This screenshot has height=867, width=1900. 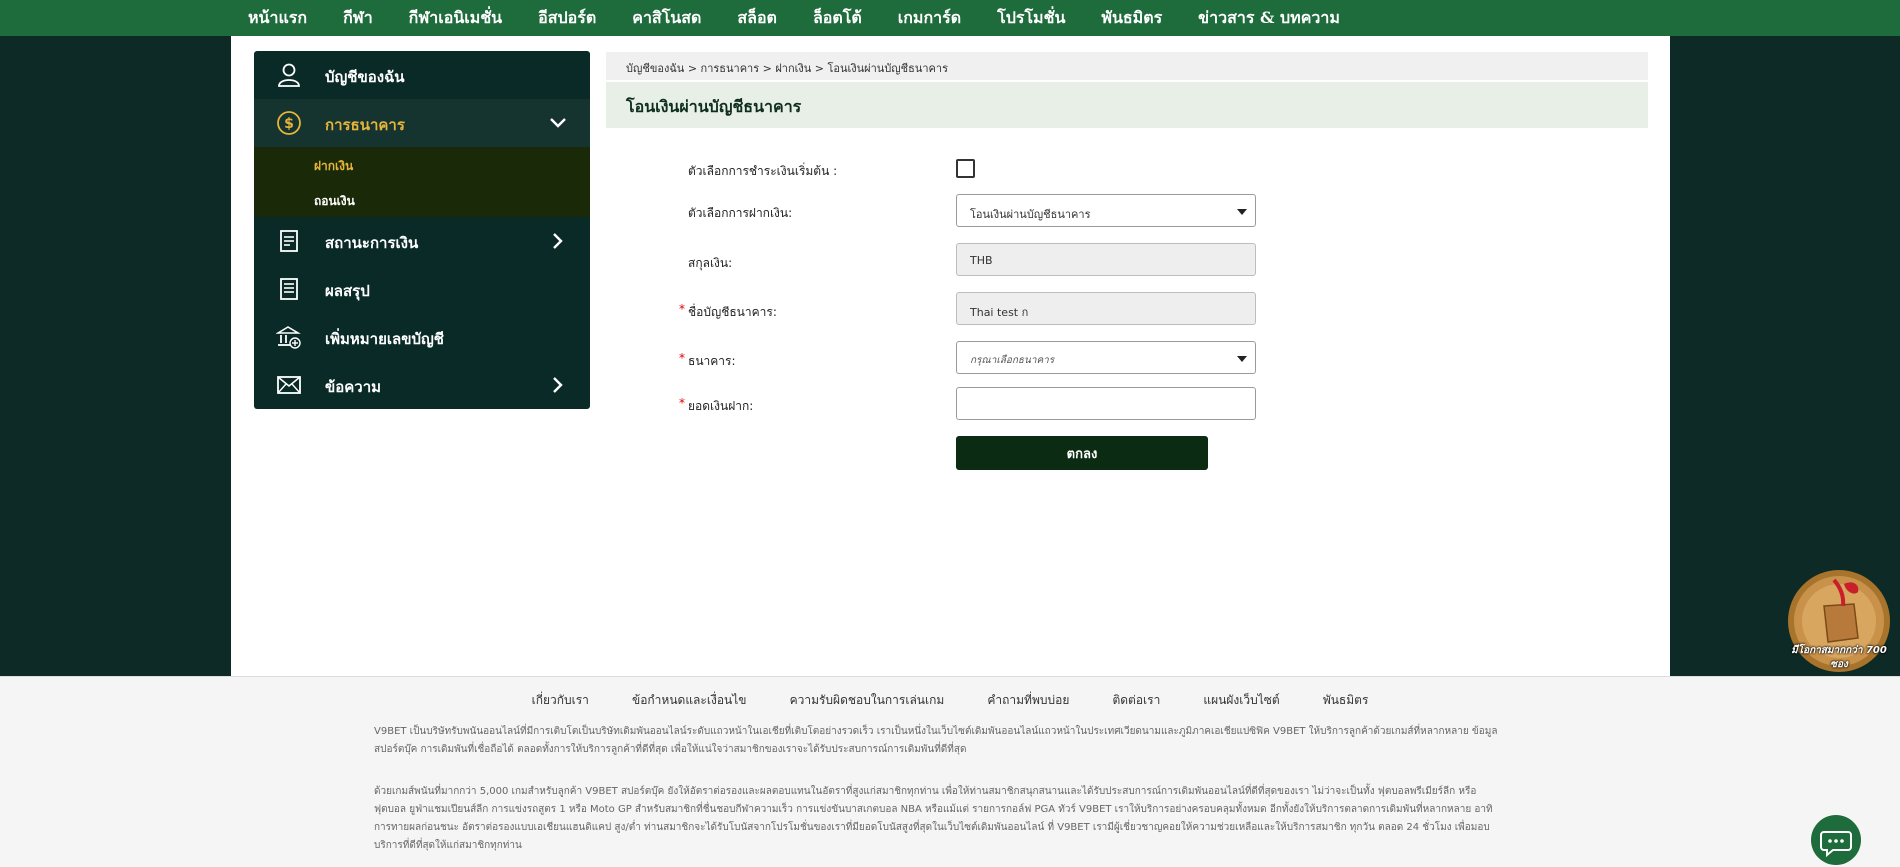 I want to click on sidebar-item-add-account: เพิ่มหมายเลขบัญชี, so click(x=422, y=337).